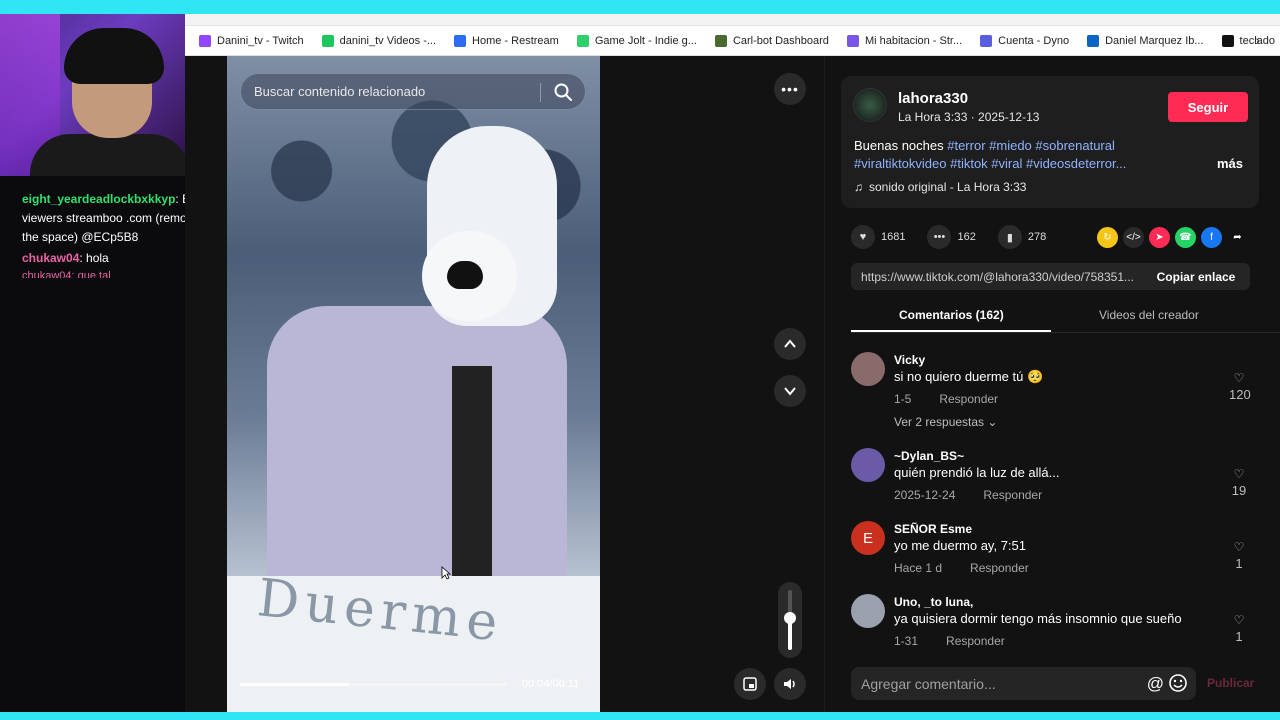 This screenshot has width=1280, height=720. I want to click on next-video-button, so click(790, 391).